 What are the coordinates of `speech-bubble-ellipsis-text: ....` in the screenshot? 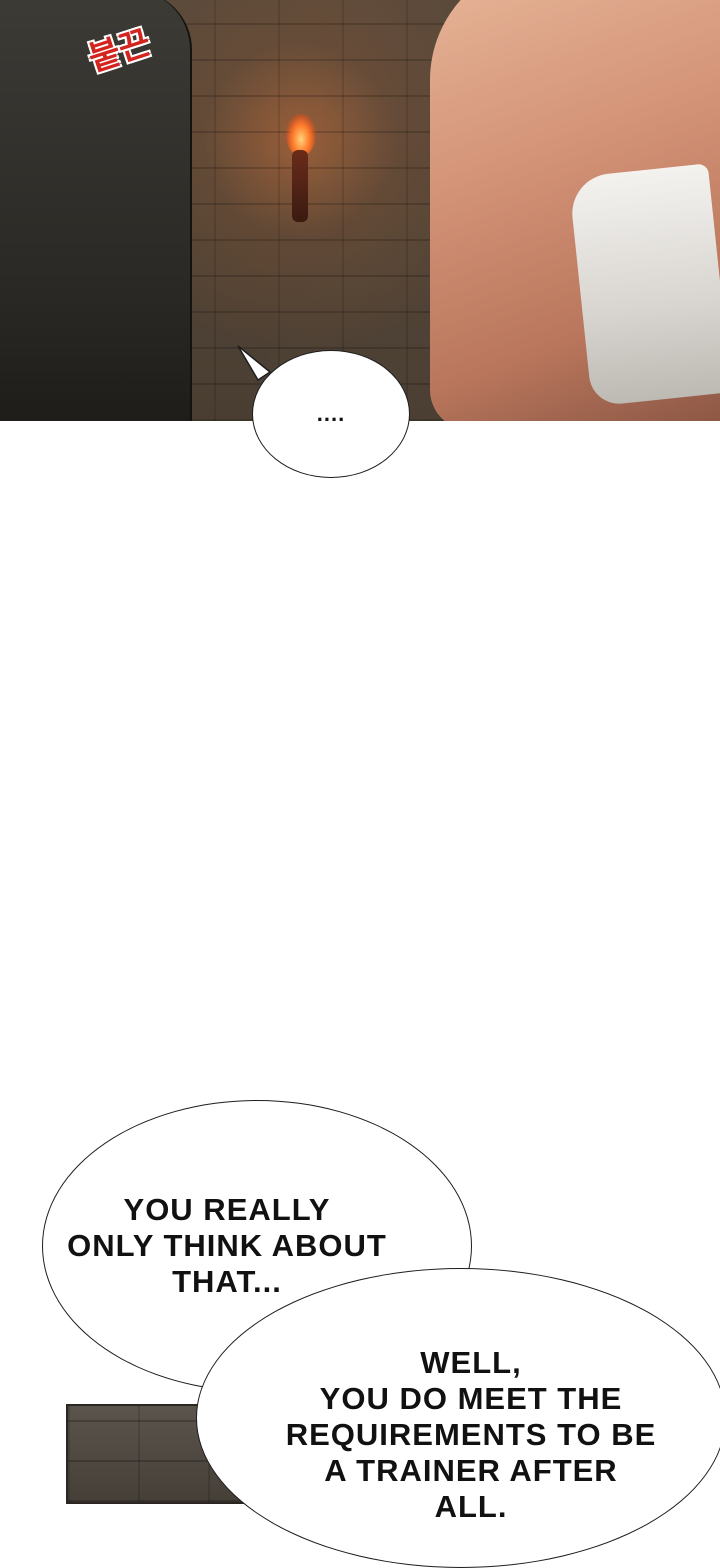 It's located at (331, 413).